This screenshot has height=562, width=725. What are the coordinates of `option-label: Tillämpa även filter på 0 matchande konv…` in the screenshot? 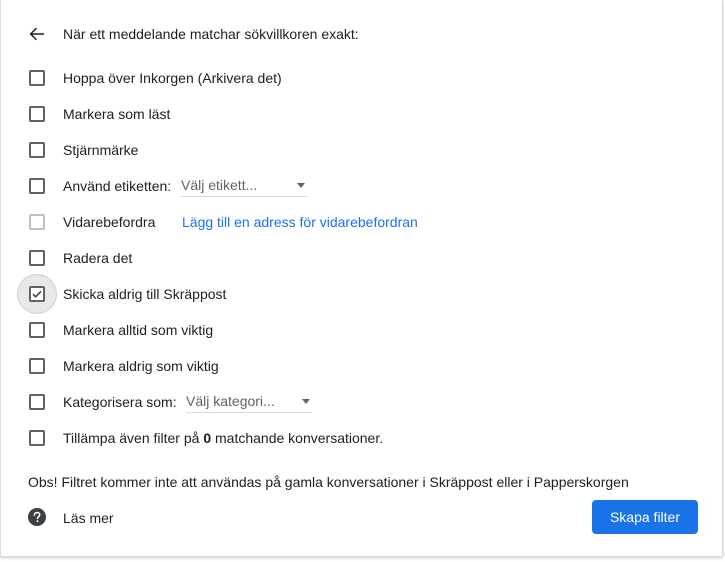 It's located at (223, 438).